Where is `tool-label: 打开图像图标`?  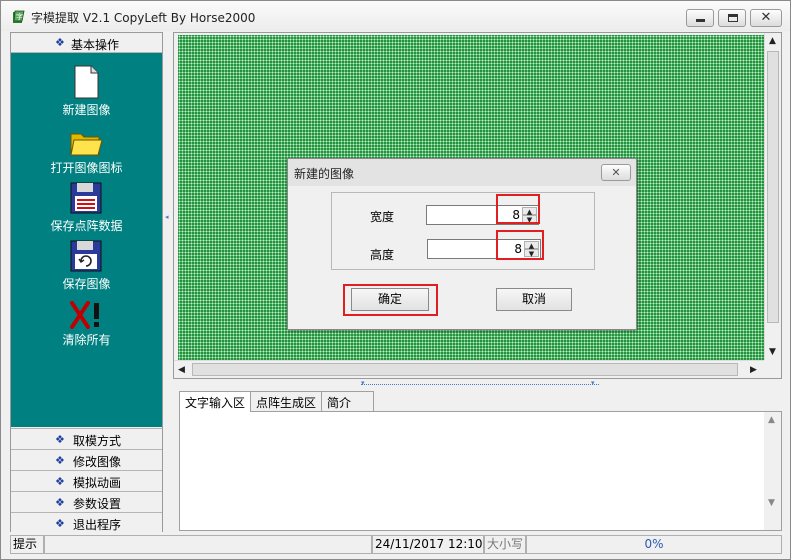 tool-label: 打开图像图标 is located at coordinates (86, 168).